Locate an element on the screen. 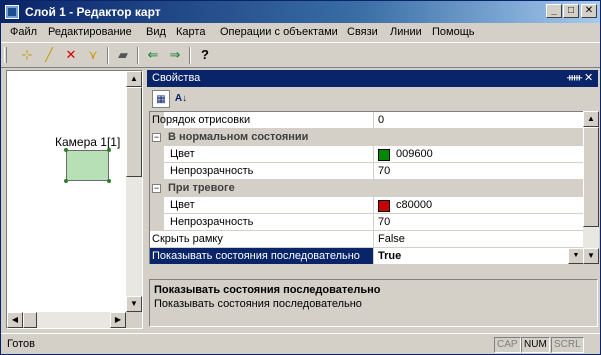 The image size is (601, 355). close-button: ✕ is located at coordinates (589, 11).